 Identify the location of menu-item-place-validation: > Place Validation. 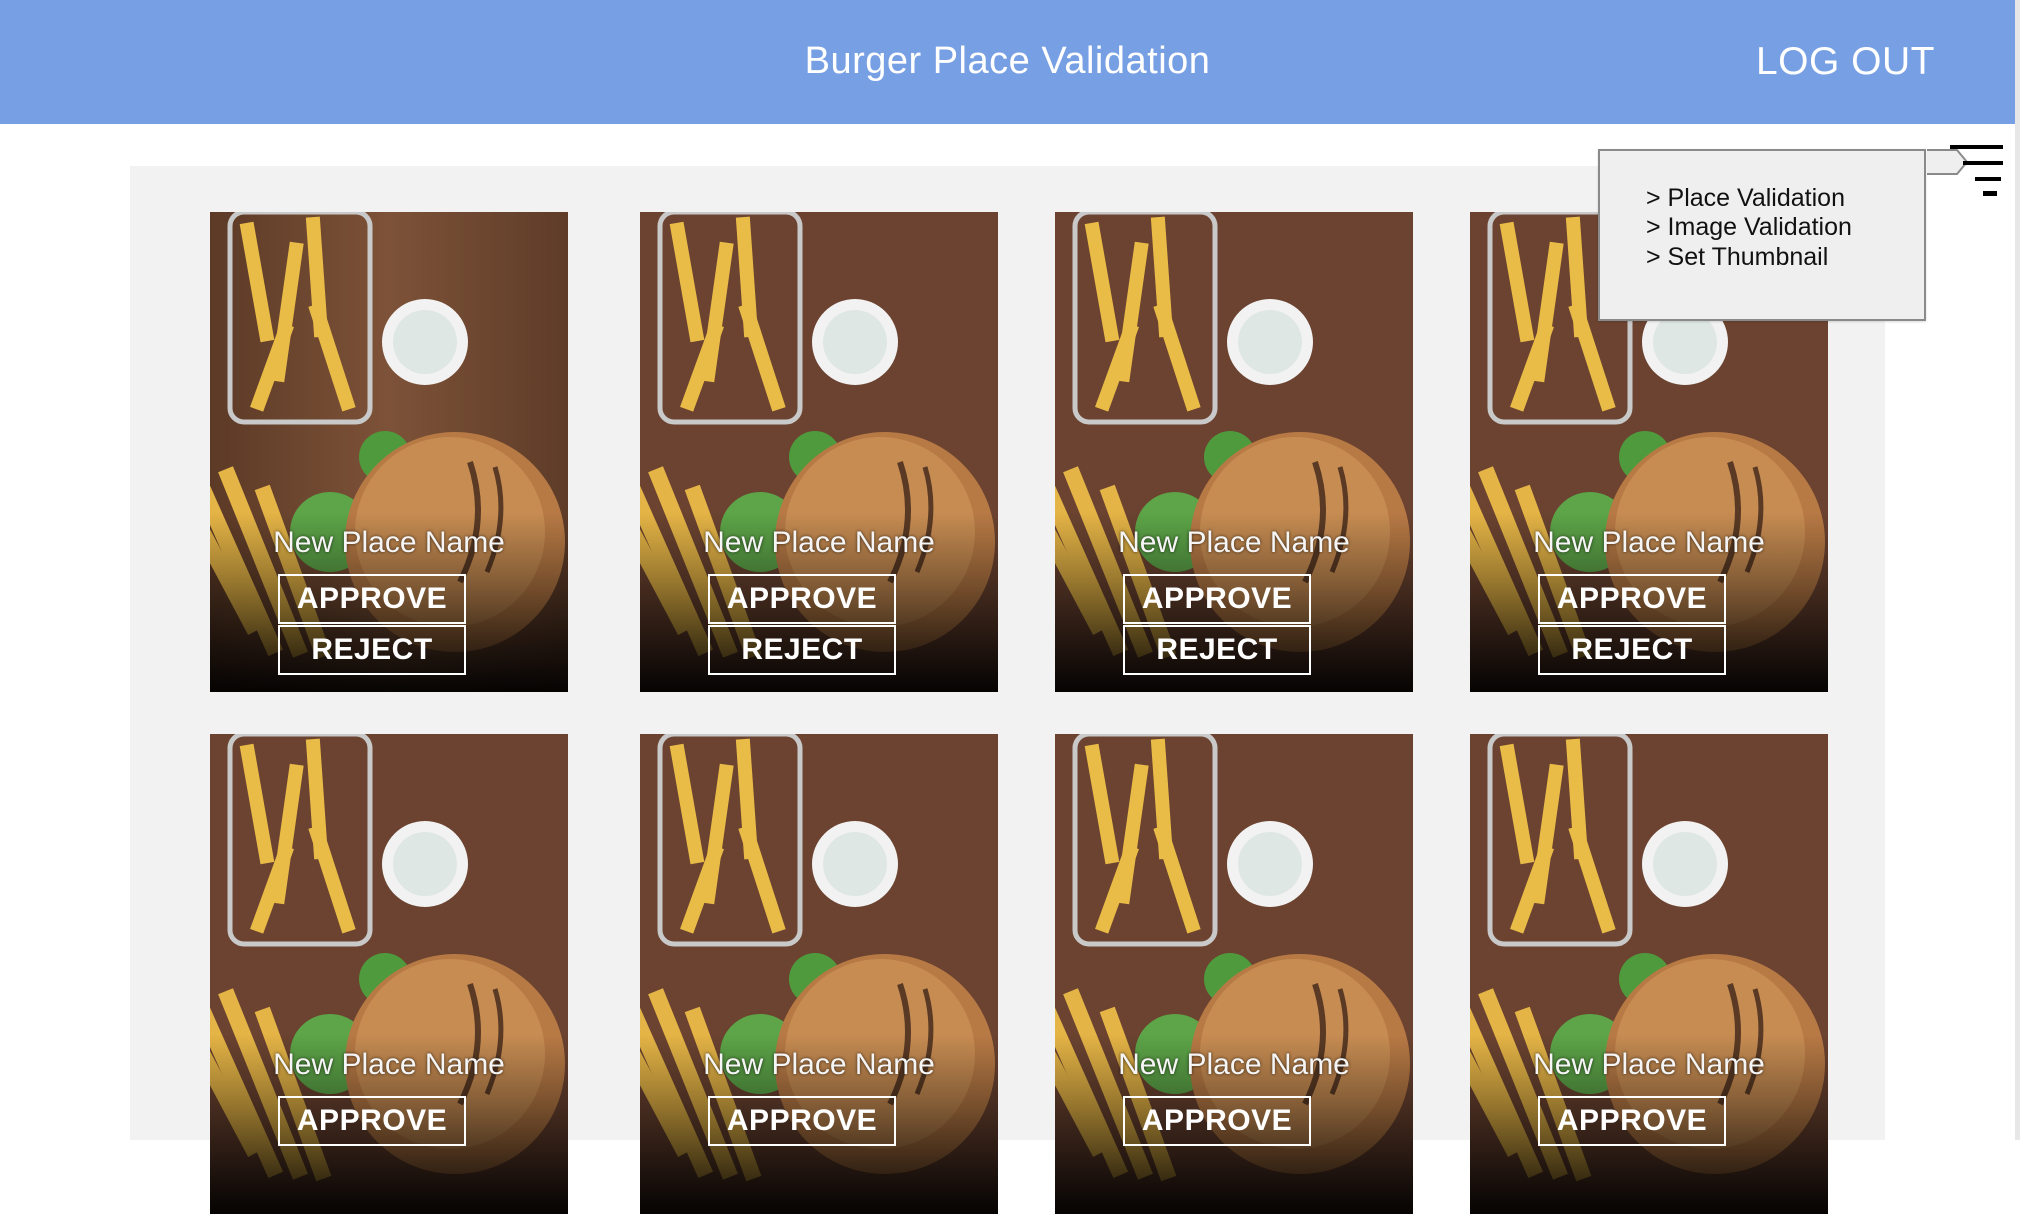
(1745, 198).